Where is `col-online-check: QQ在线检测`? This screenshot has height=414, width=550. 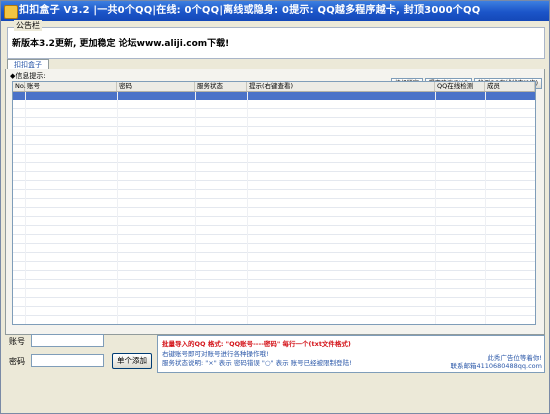 col-online-check: QQ在线检测 is located at coordinates (460, 86).